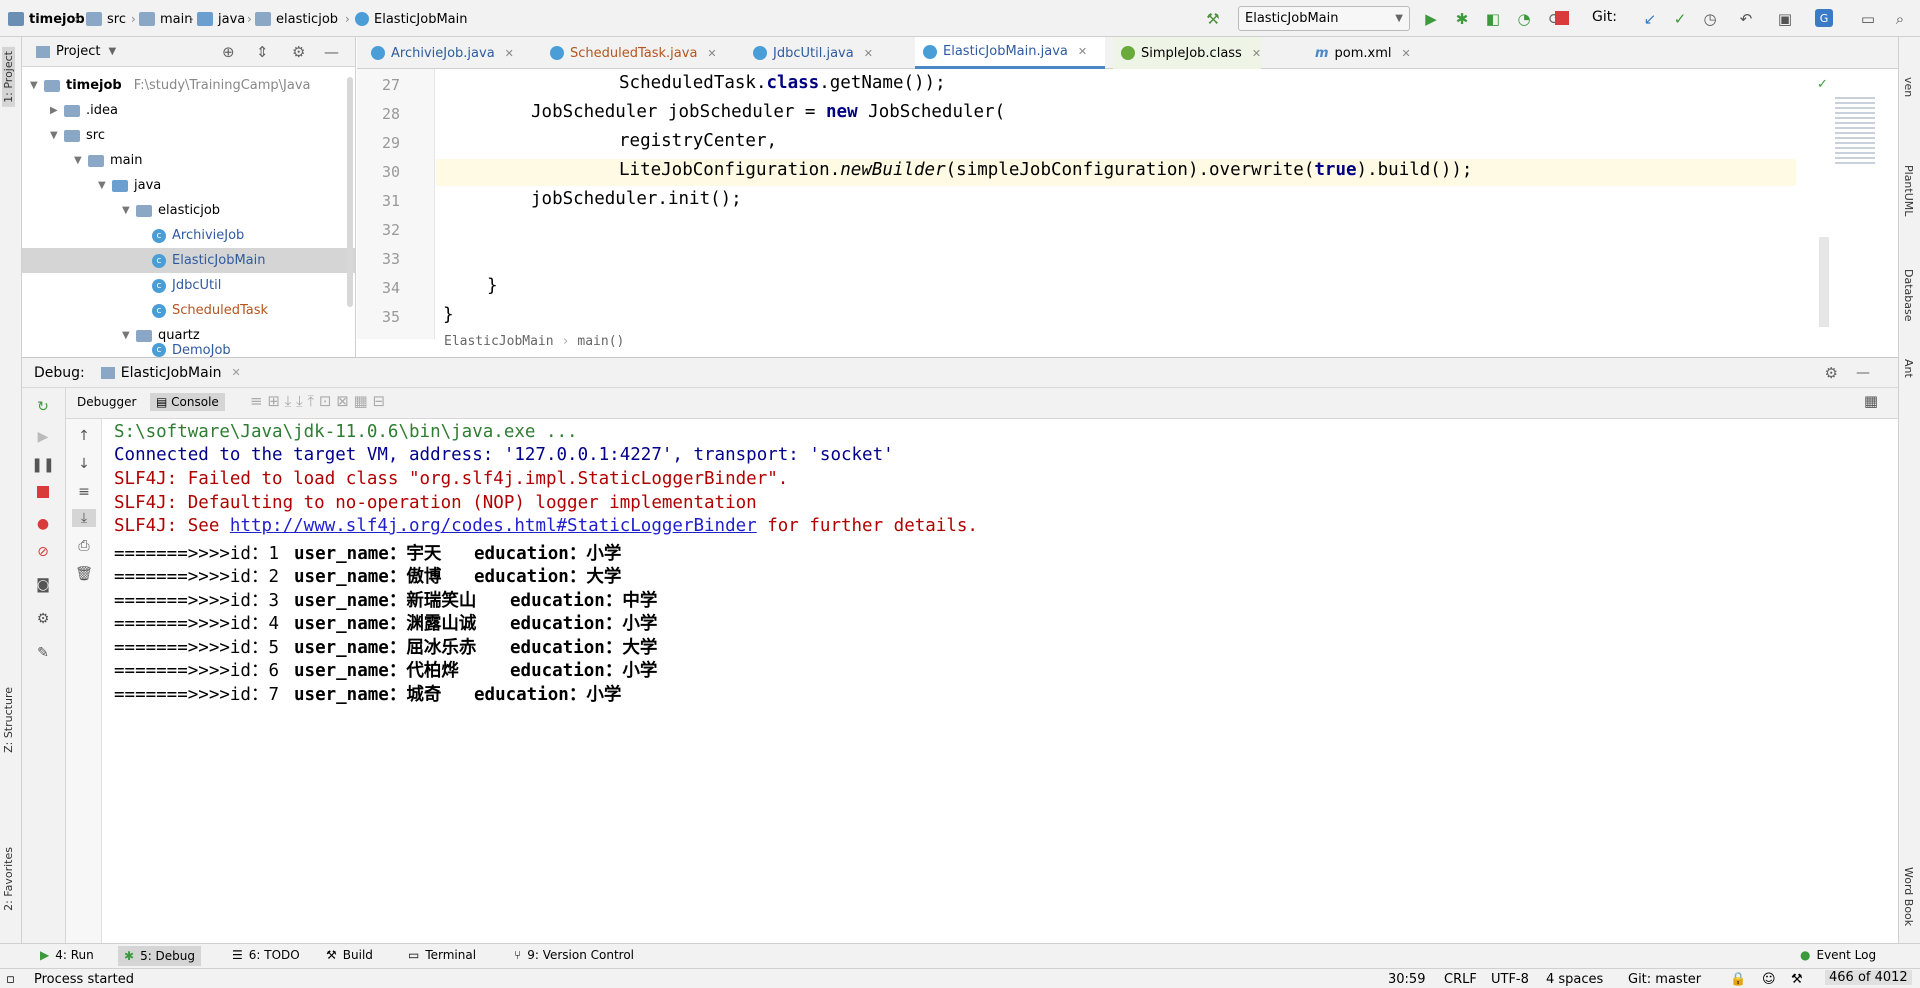  I want to click on git-update-icon: ↙, so click(1650, 19).